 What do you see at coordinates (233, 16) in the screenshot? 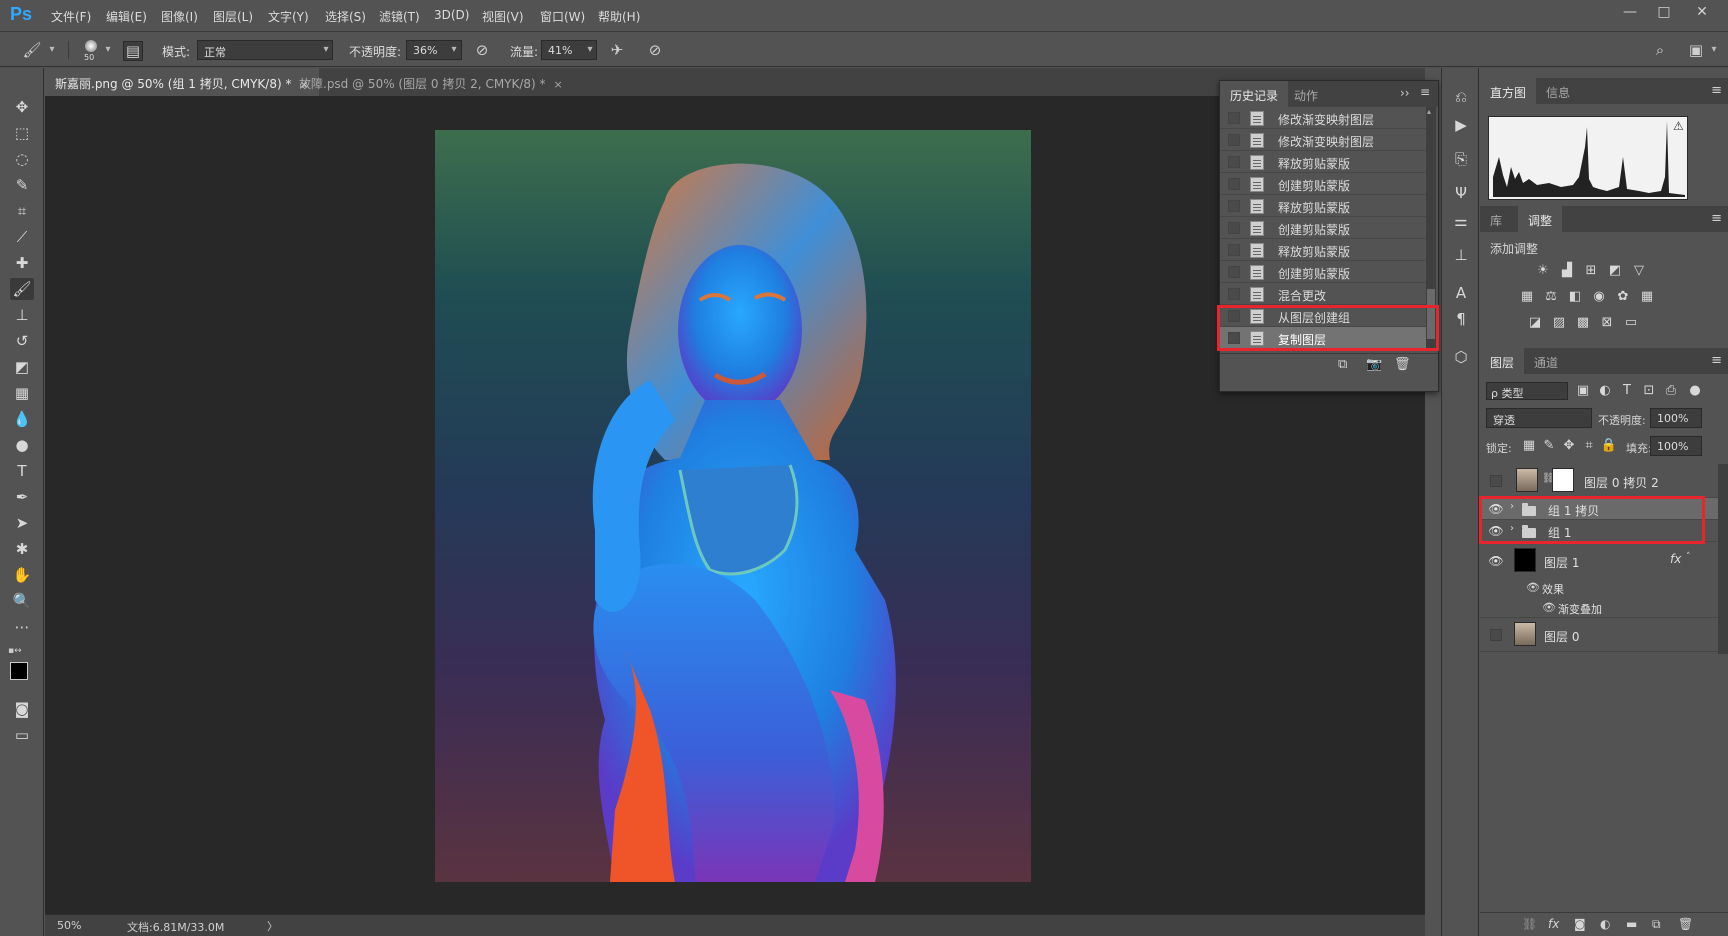
I see `menu-layer: 图层(L)` at bounding box center [233, 16].